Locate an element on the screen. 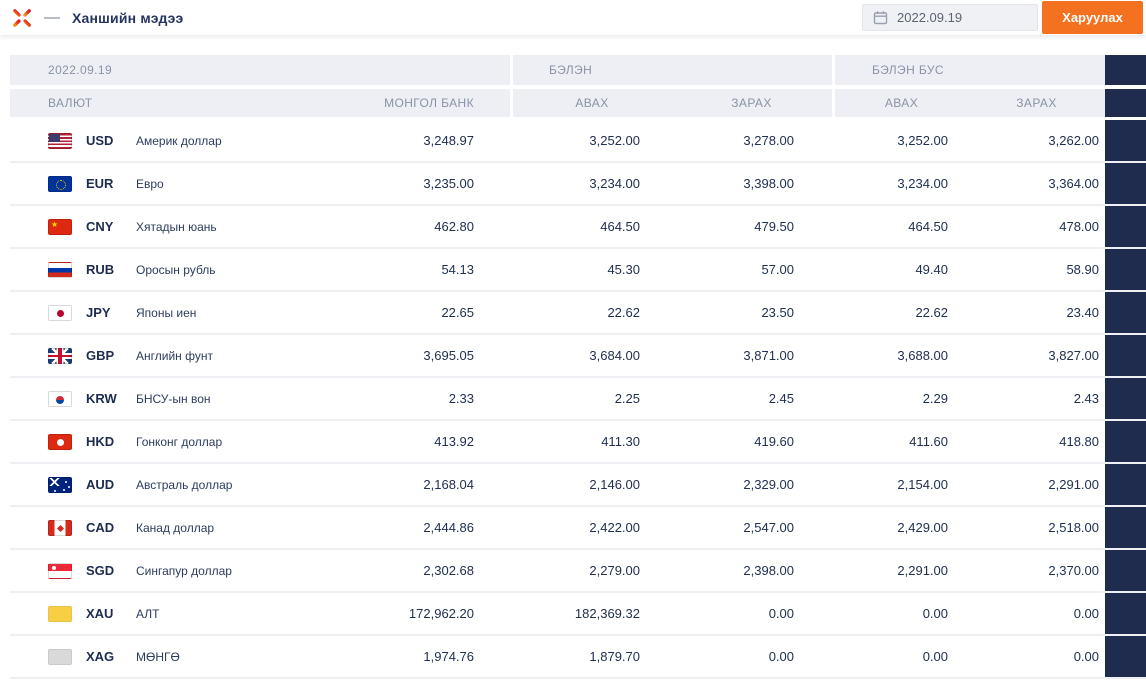  rate-noncash-buy: 2.29 is located at coordinates (935, 398).